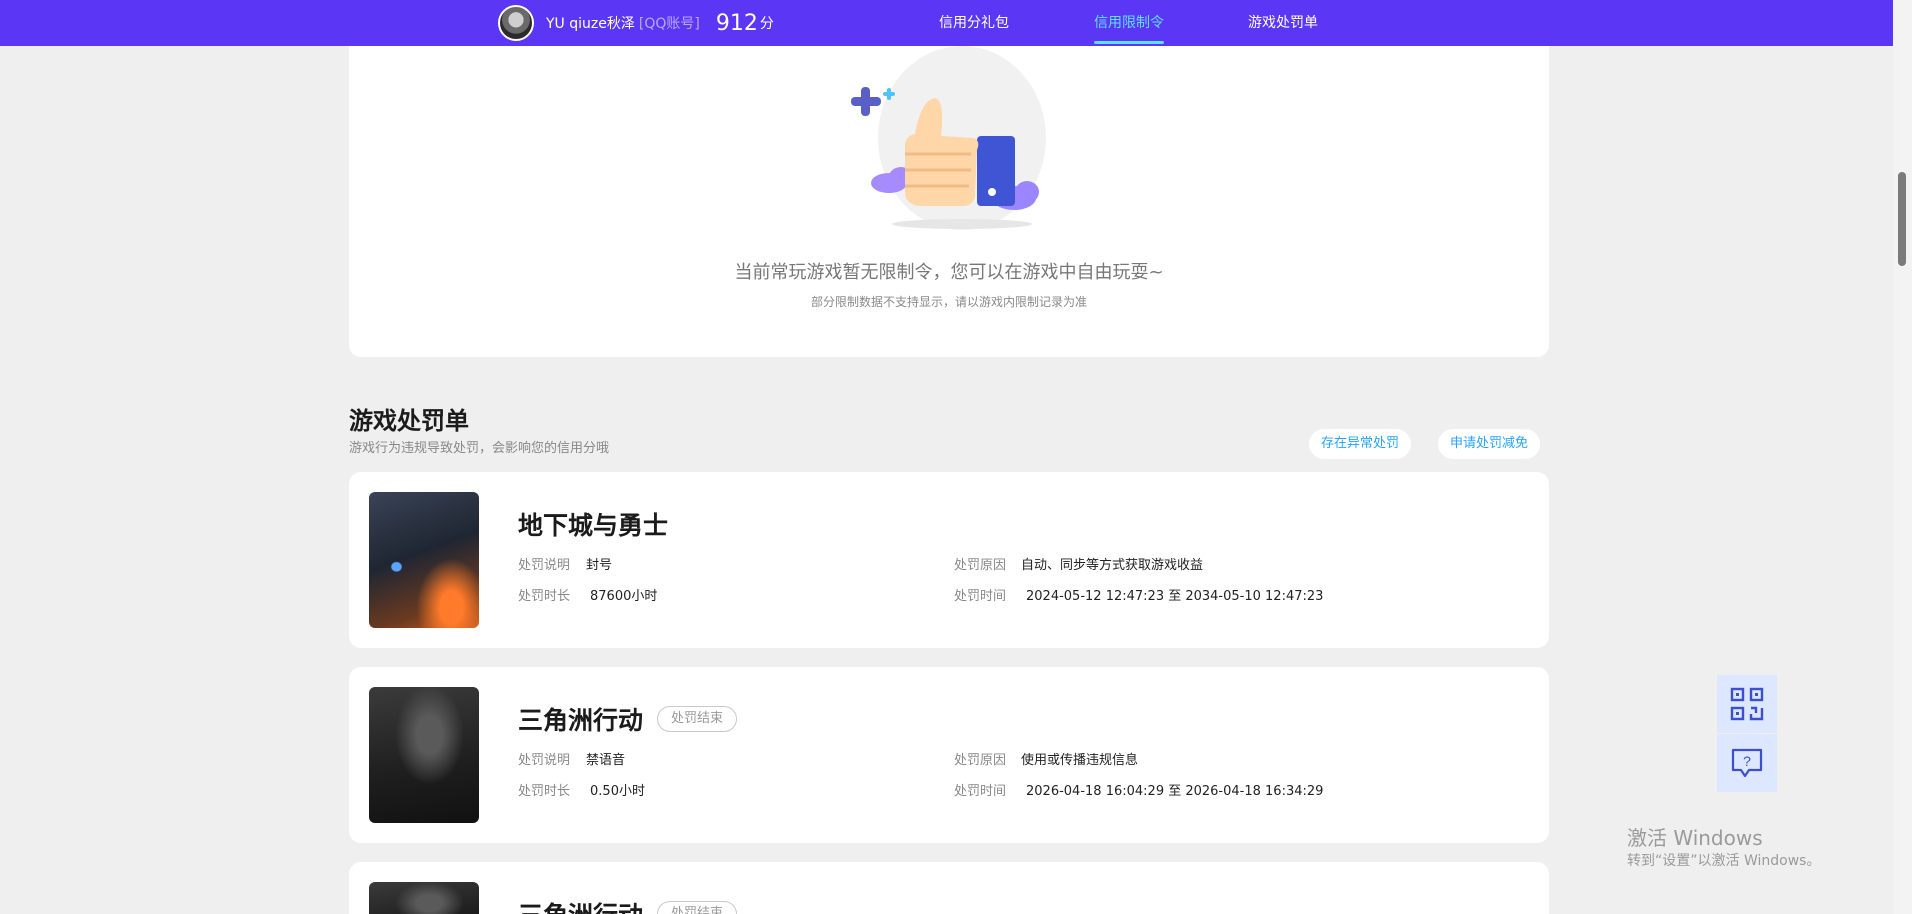  What do you see at coordinates (624, 596) in the screenshot?
I see `penalty-duration-value: 87600小时` at bounding box center [624, 596].